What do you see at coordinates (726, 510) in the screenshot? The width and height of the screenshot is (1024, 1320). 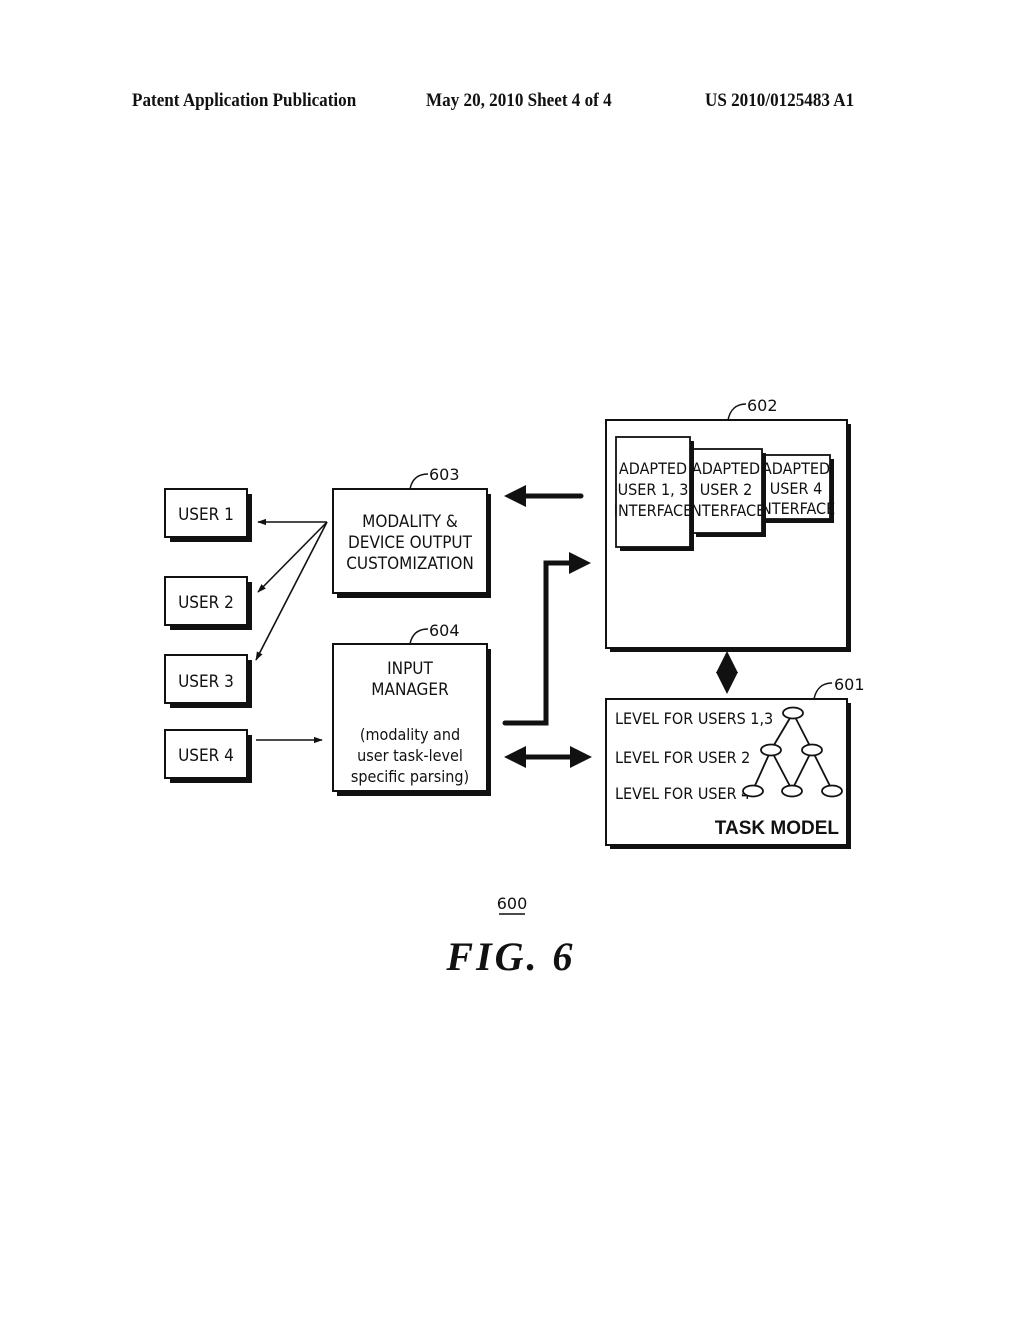 I see `interface-user-2-line-3: INTERFACE` at bounding box center [726, 510].